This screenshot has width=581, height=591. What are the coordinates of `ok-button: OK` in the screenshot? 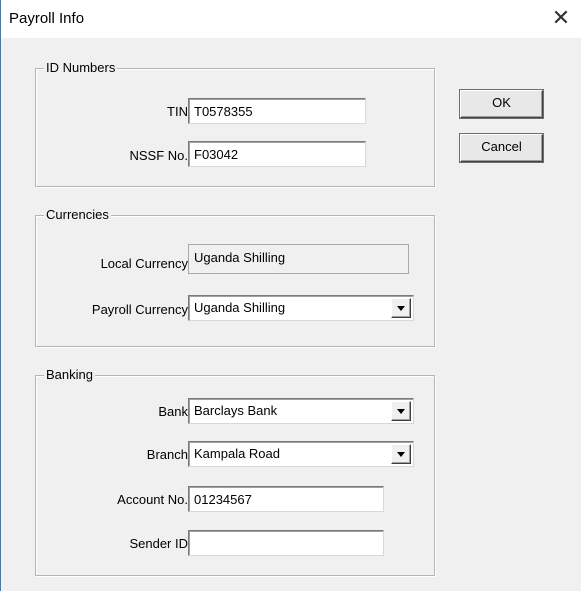 It's located at (501, 104).